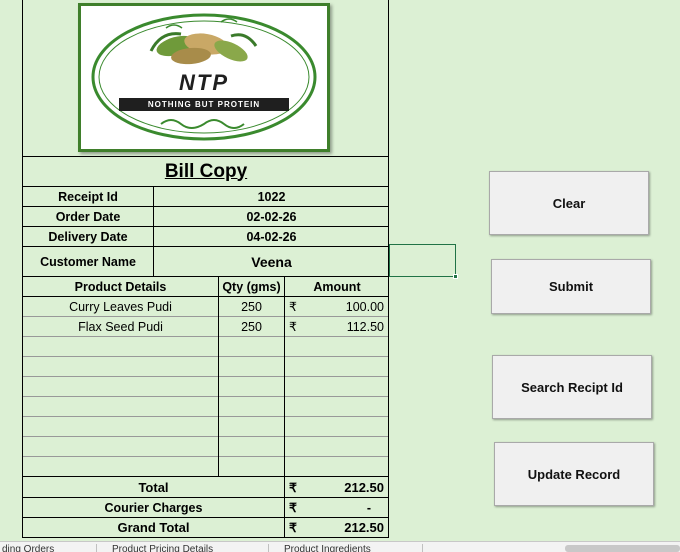 The height and width of the screenshot is (552, 680). Describe the element at coordinates (455, 276) in the screenshot. I see `fill-handle` at that location.